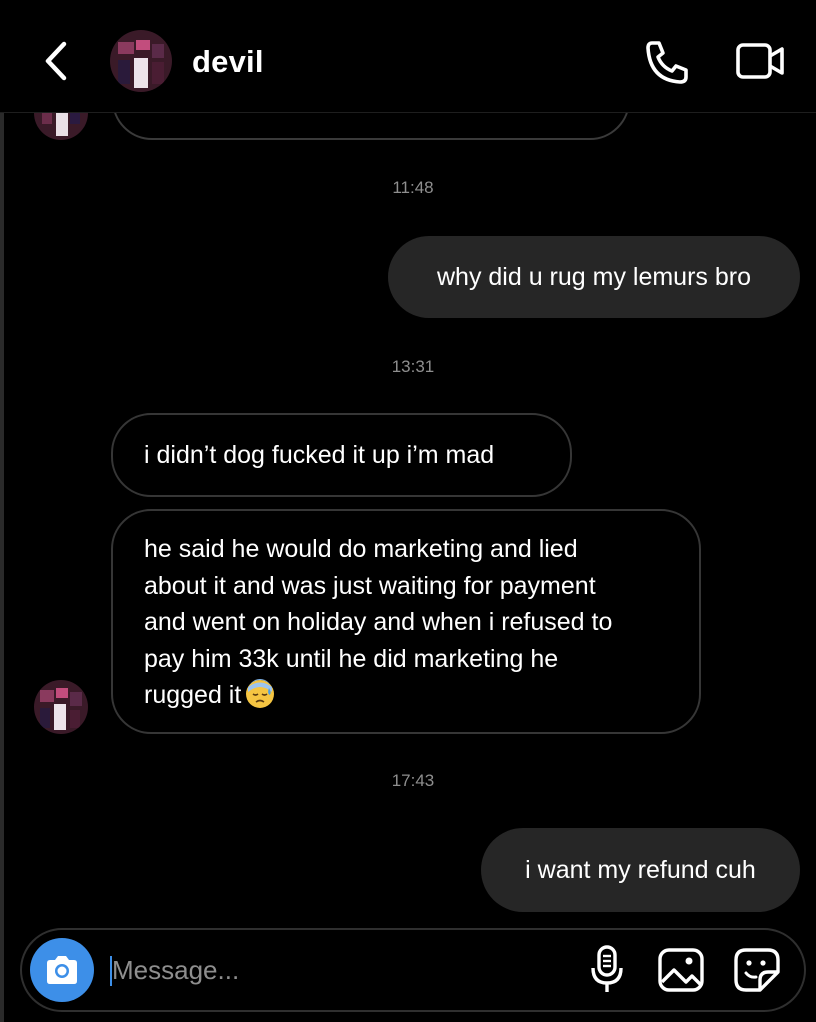  I want to click on message-bubble-outgoing: why did u rug my lemurs bro, so click(594, 277).